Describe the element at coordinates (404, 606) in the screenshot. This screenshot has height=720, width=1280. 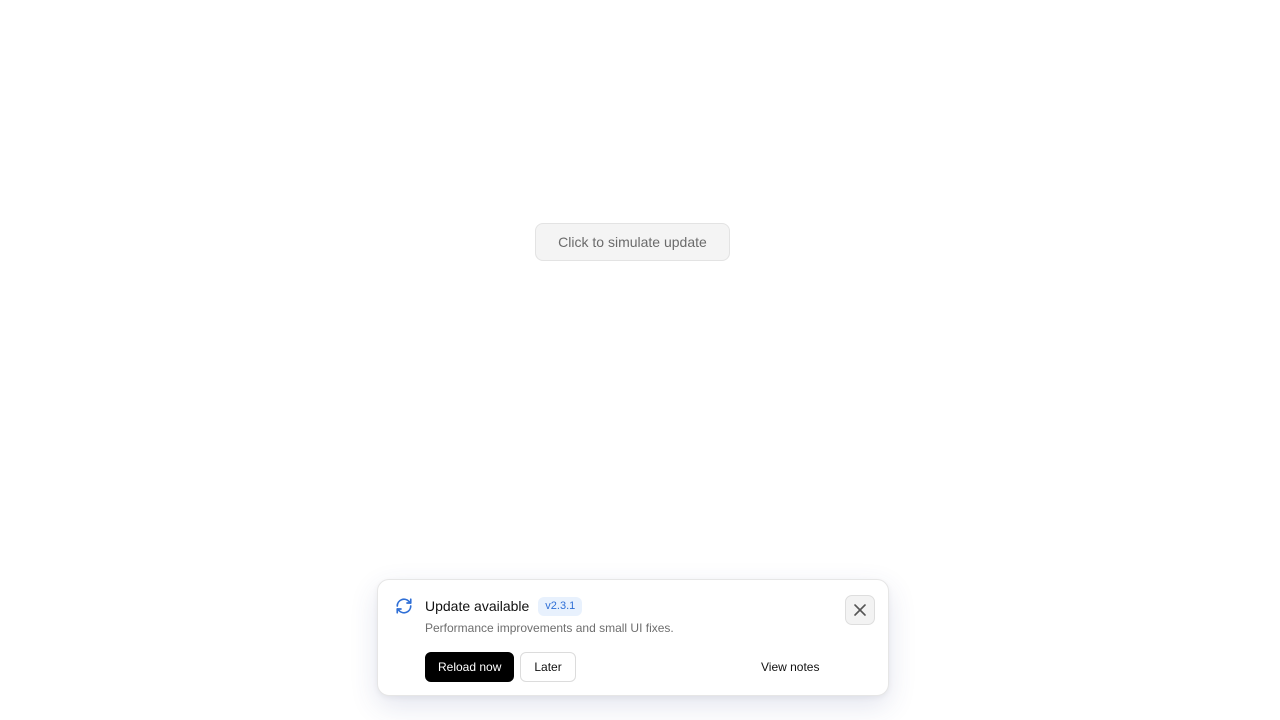
I see `refresh-icon` at that location.